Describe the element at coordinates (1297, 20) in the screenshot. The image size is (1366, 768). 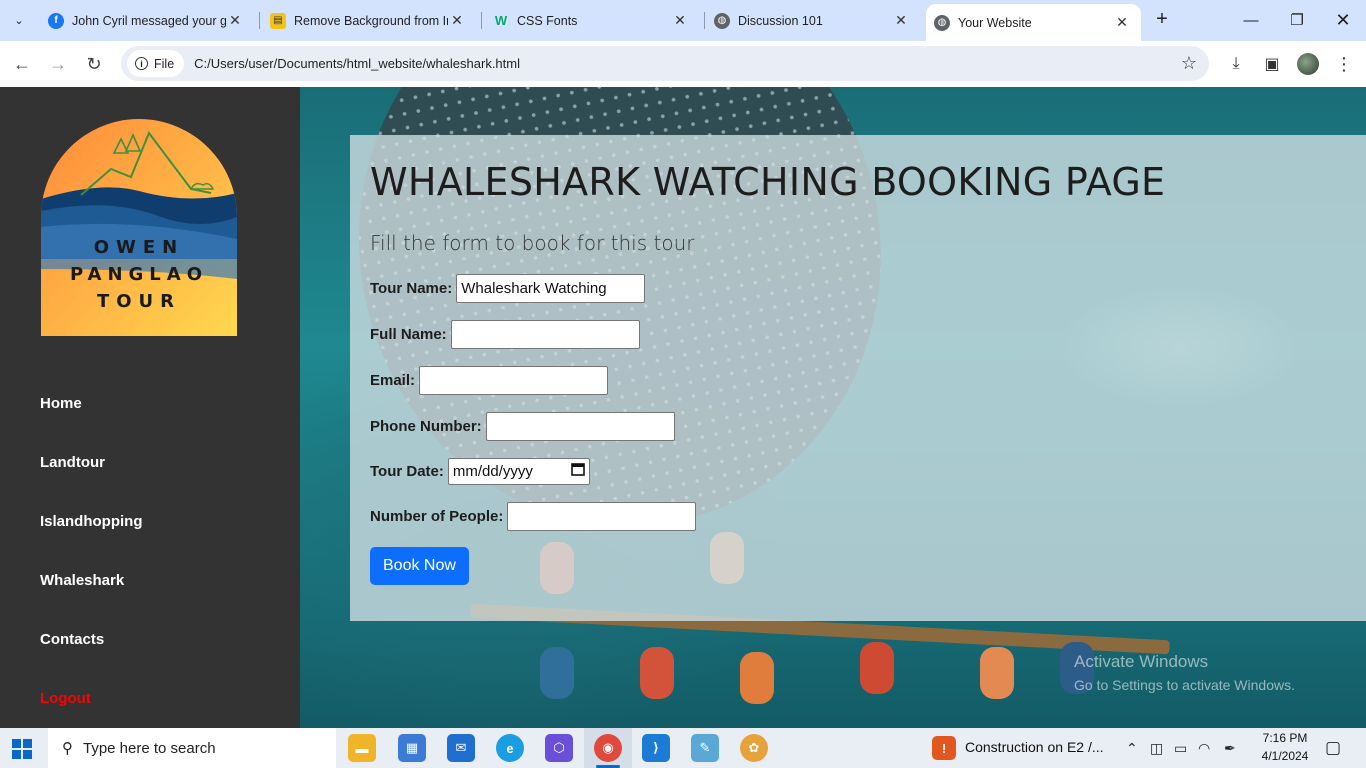
I see `restore-button: ❐` at that location.